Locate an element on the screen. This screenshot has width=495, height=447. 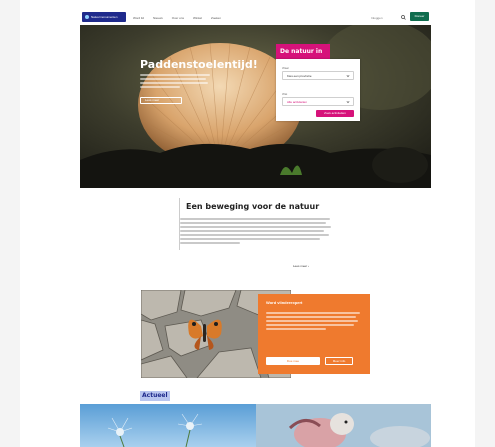
province-select: Kies een provincie is located at coordinates (318, 75).